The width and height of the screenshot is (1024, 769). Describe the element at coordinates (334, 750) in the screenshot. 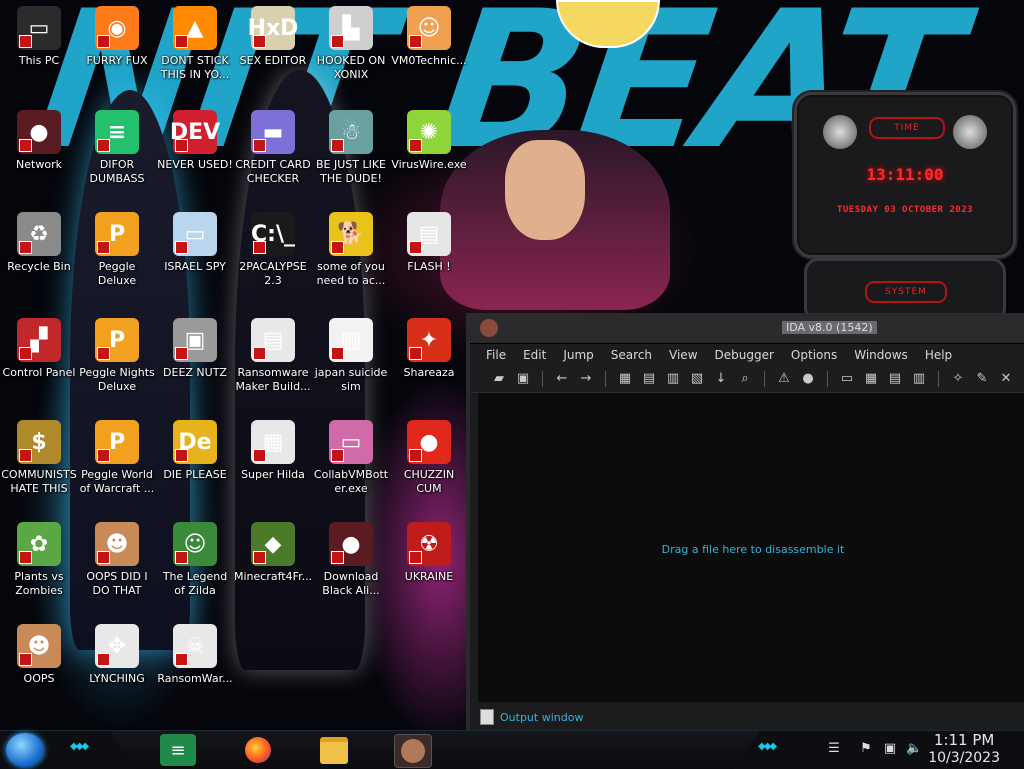

I see `taskbar-app-file-explorer` at that location.